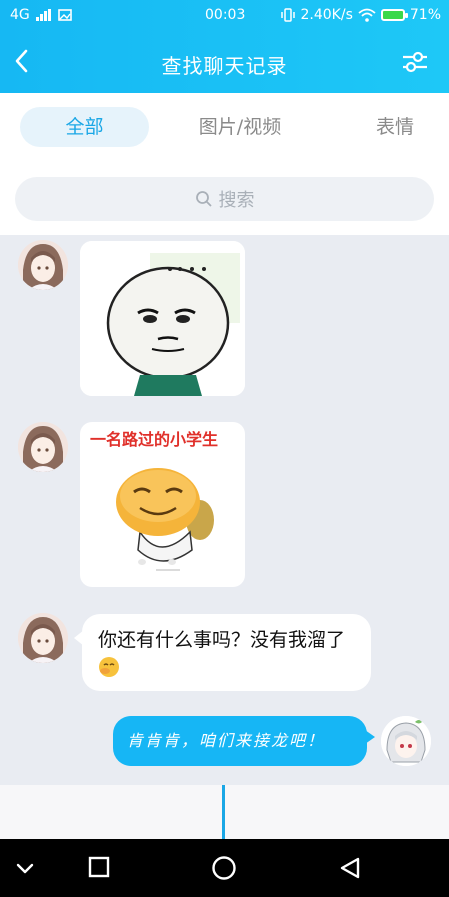  Describe the element at coordinates (236, 200) in the screenshot. I see `search-placeholder: 搜索` at that location.